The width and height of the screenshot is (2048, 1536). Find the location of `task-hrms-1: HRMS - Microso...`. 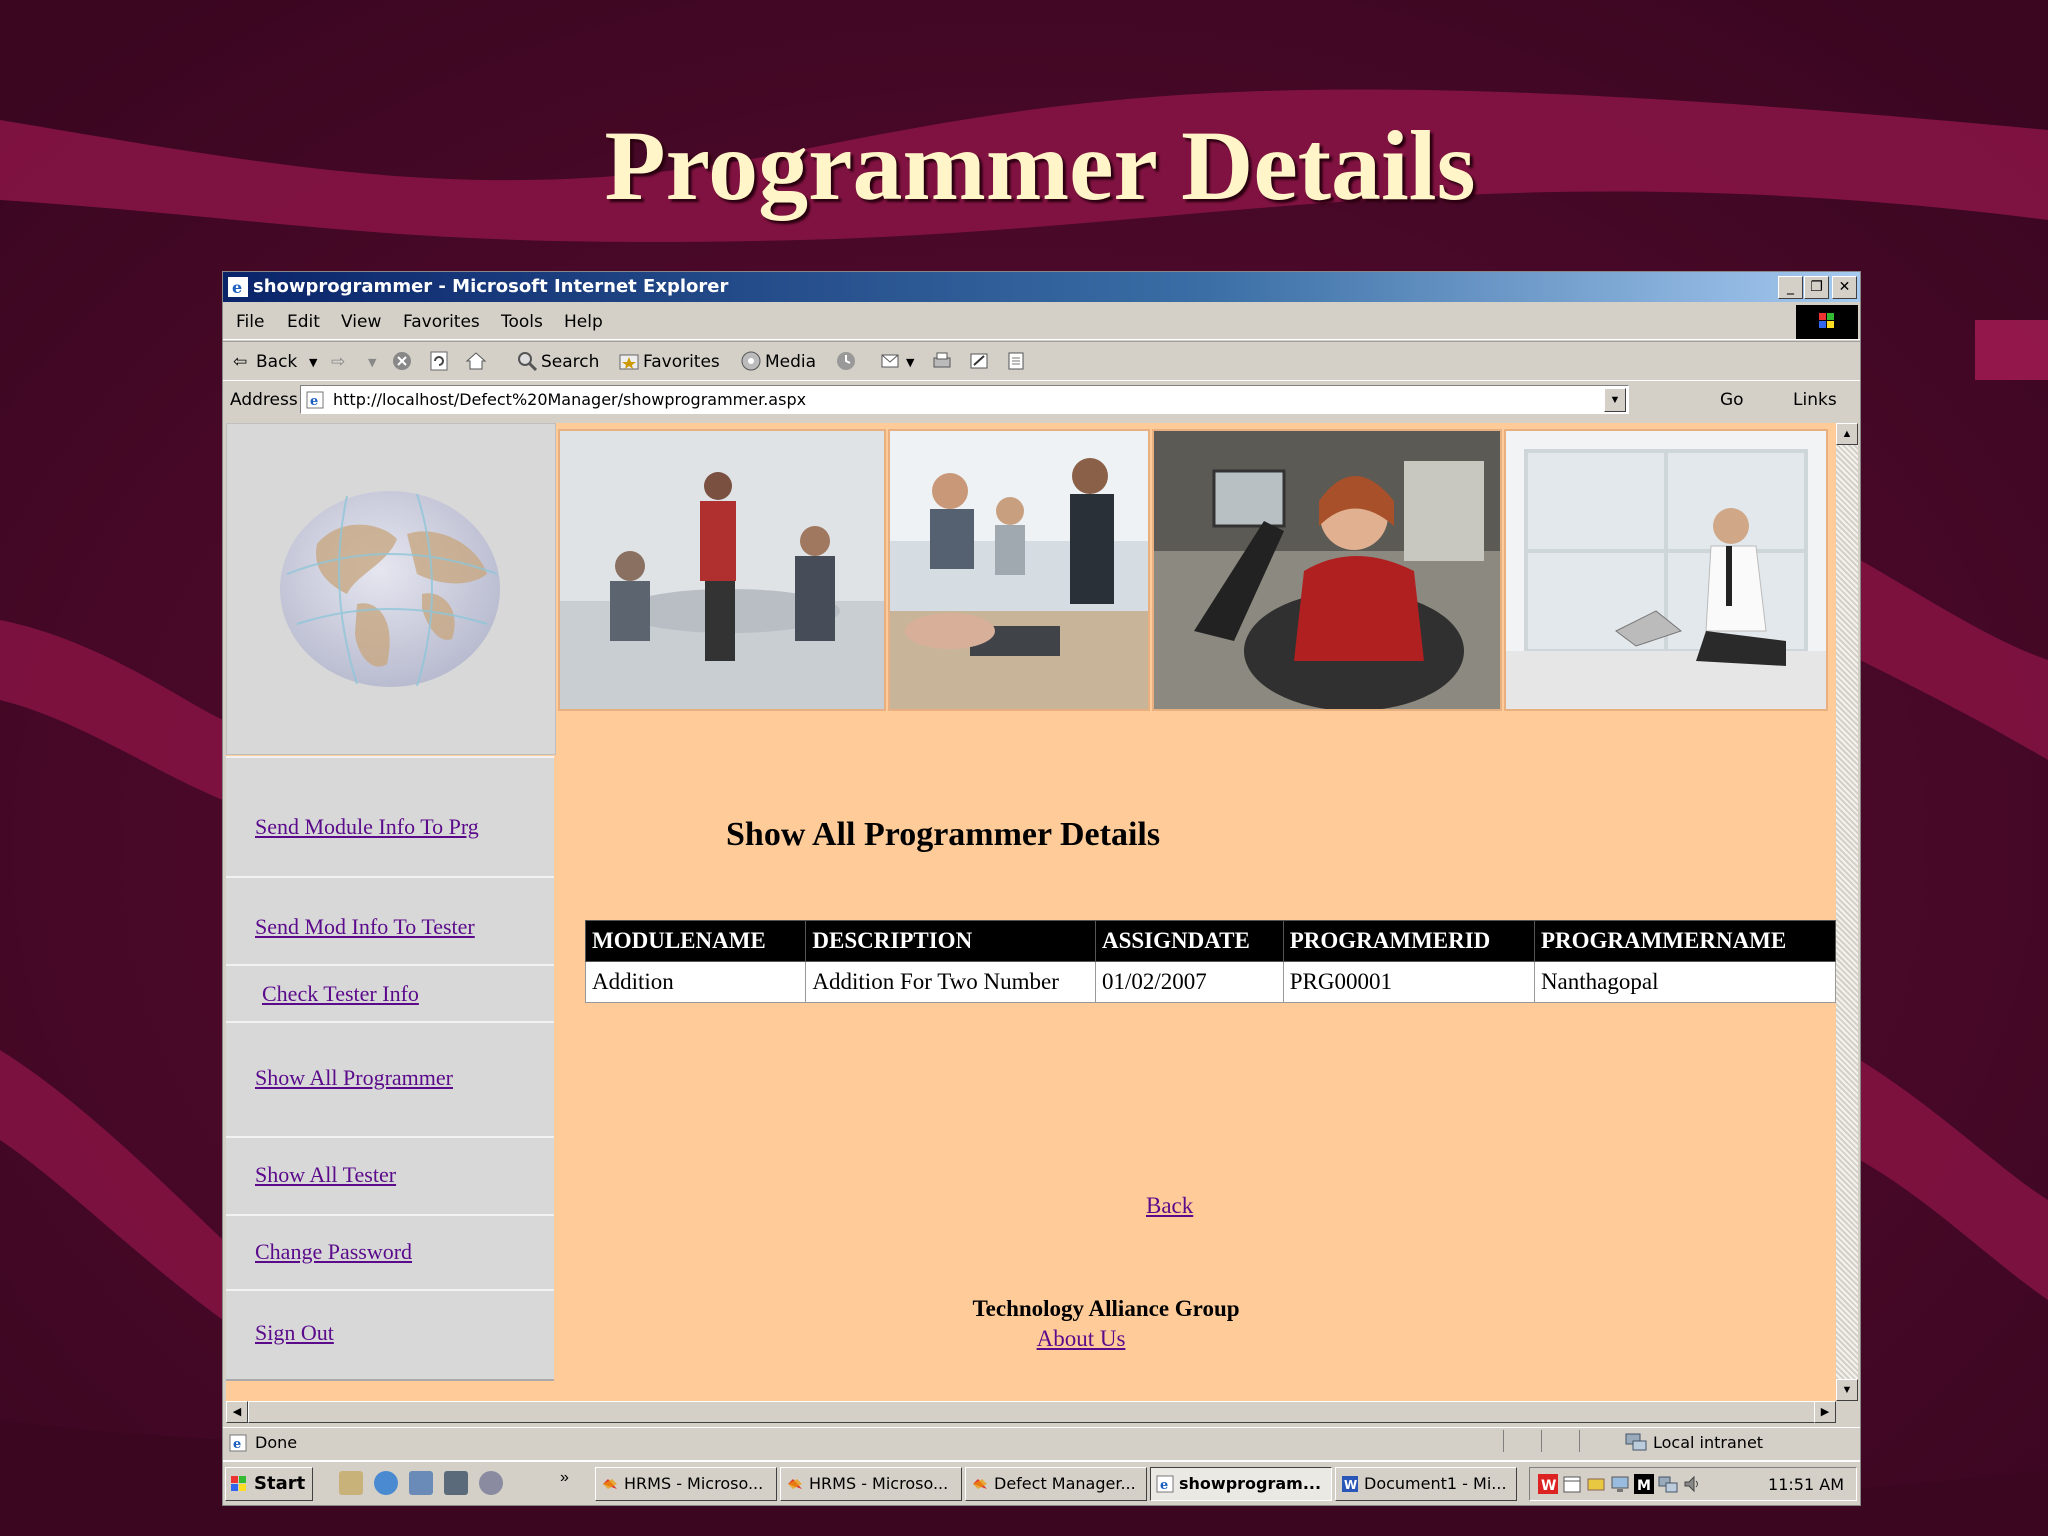

task-hrms-1: HRMS - Microso... is located at coordinates (686, 1484).